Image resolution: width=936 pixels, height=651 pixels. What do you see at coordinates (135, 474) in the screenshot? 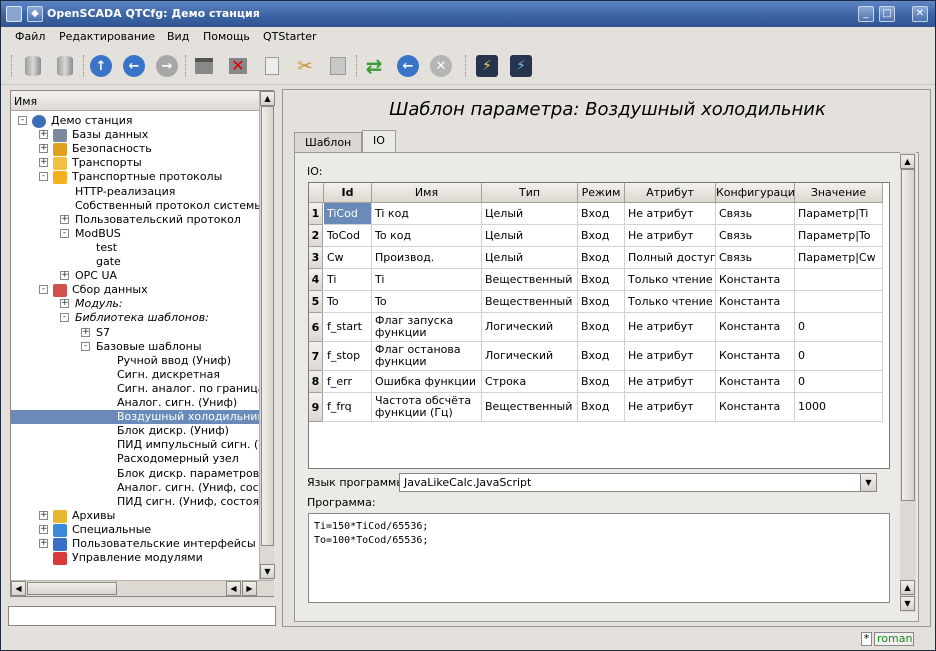
I see `tree-item: Блок дискр. параметров` at bounding box center [135, 474].